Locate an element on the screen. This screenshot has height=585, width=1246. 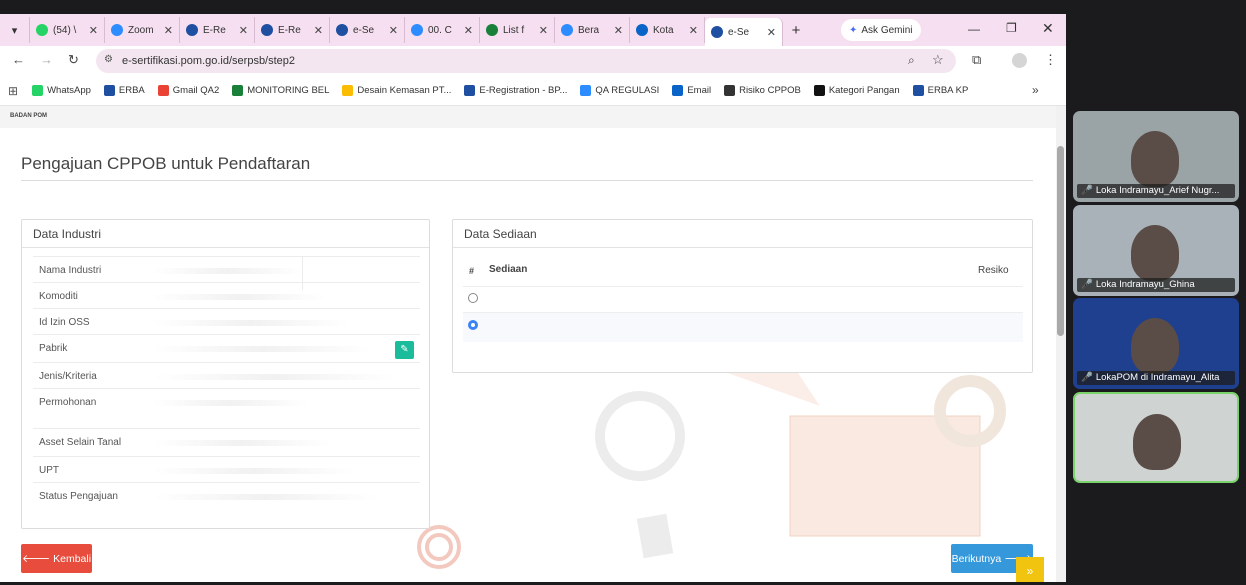
tab-4: E-Re ✕ is located at coordinates (292, 30).